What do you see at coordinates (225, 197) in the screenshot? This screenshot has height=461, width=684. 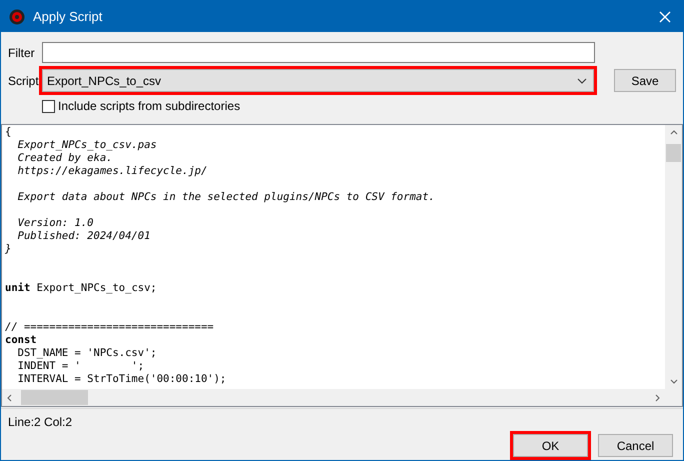 I see `code-comment: Export data about NPCs in the selected plugins/NPCs to CSV format.` at bounding box center [225, 197].